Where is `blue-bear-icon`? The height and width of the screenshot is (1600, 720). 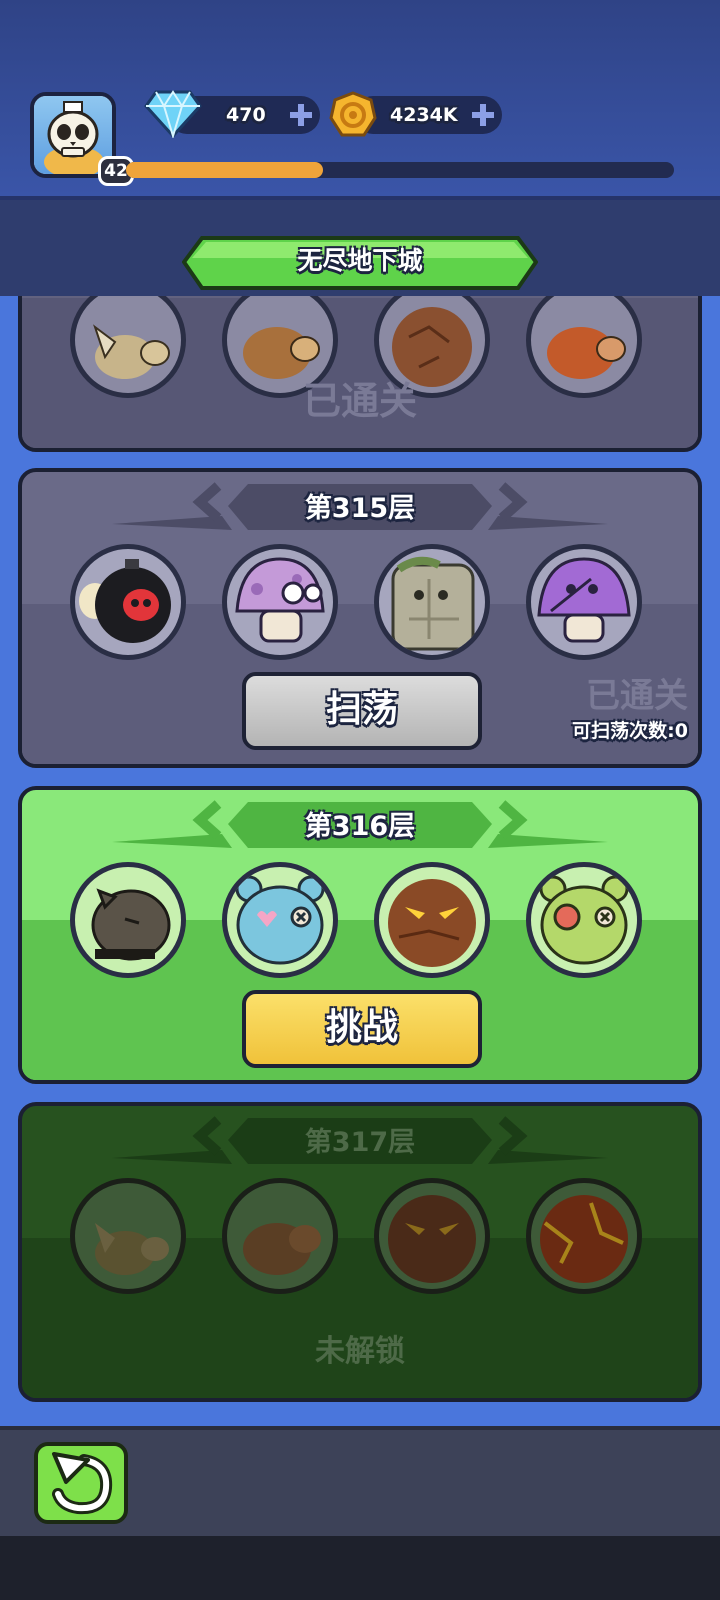 blue-bear-icon is located at coordinates (280, 920).